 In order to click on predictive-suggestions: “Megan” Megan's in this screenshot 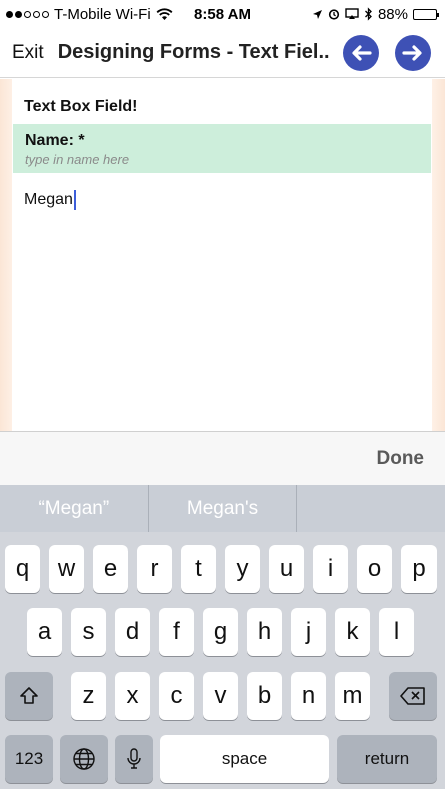, I will do `click(222, 508)`.